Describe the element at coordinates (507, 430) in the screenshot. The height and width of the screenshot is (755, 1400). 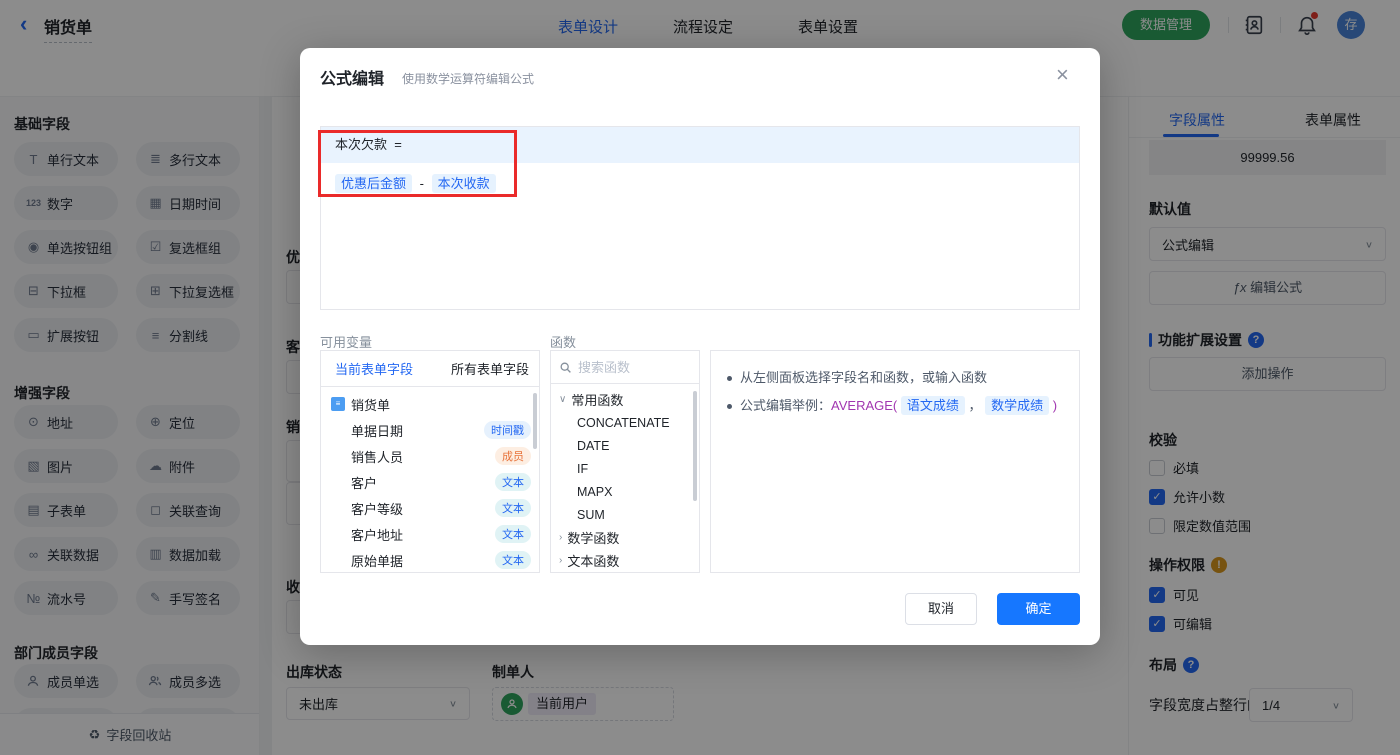
I see `type-tag: 时间戳` at that location.